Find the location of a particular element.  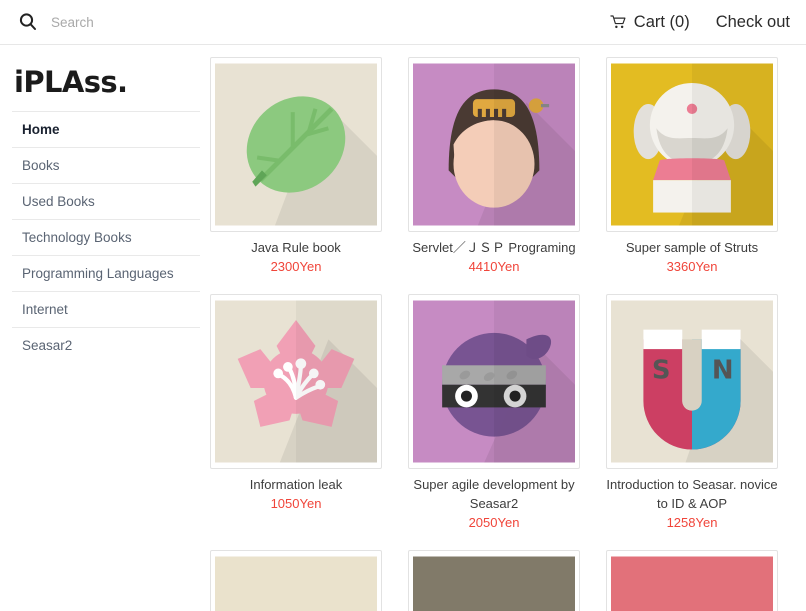

product-card: Information leak 1050Yen is located at coordinates (296, 413).